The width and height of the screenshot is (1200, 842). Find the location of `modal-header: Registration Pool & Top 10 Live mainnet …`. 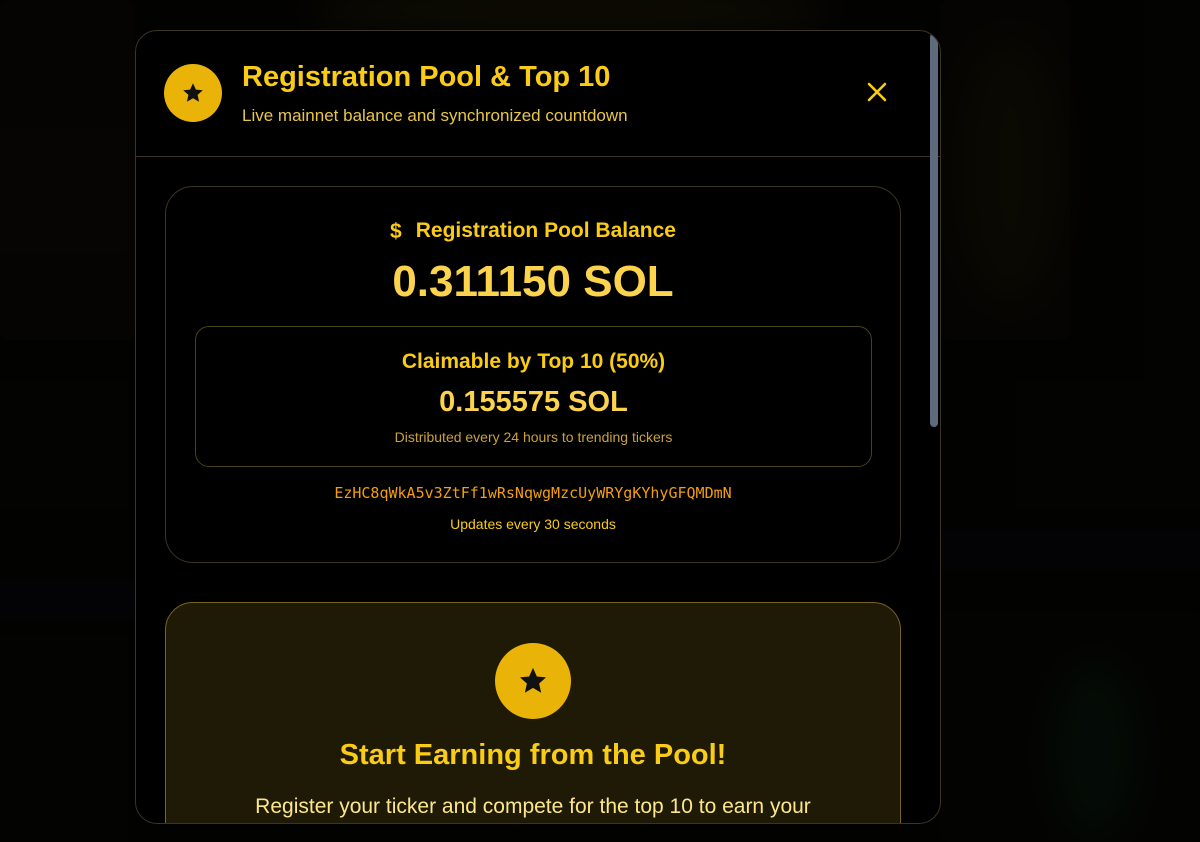

modal-header: Registration Pool & Top 10 Live mainnet … is located at coordinates (538, 94).